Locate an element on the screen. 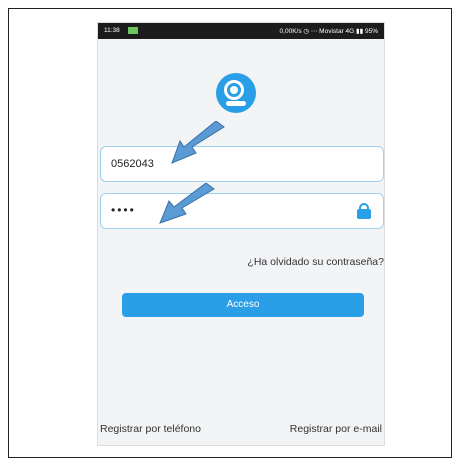 The image size is (460, 466). username-field: 0562043 is located at coordinates (242, 164).